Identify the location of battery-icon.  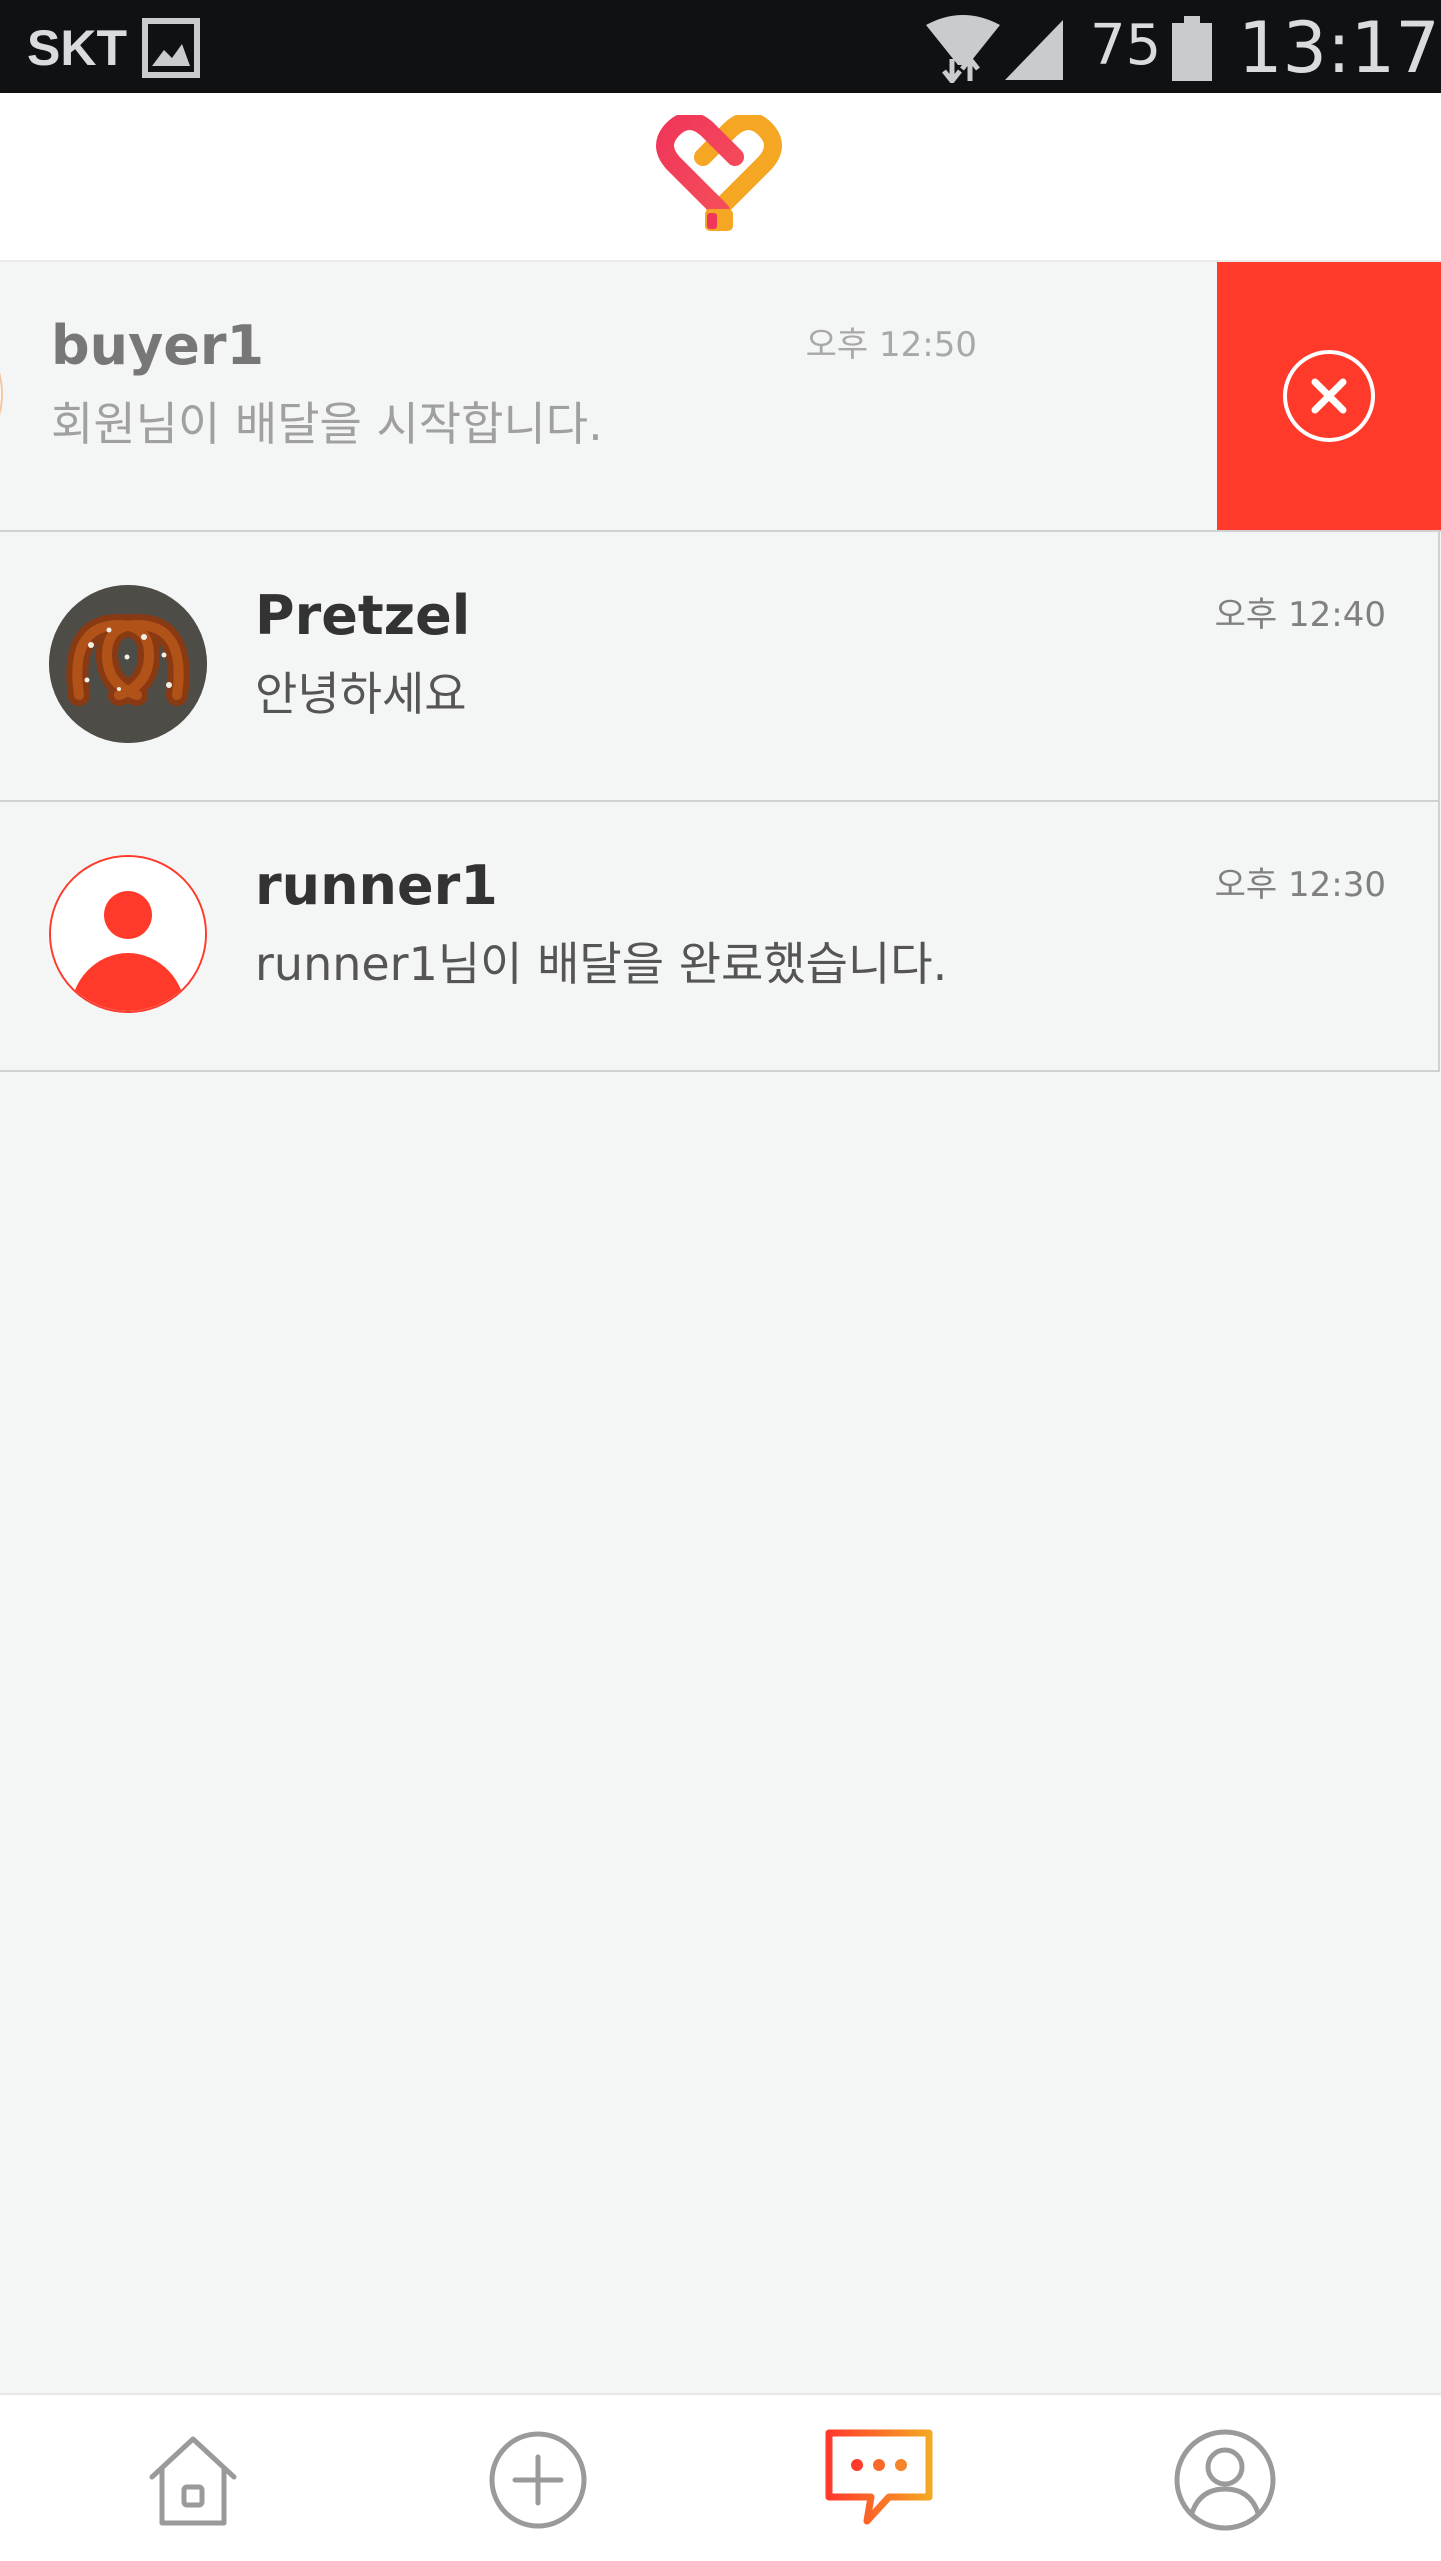
(1192, 48).